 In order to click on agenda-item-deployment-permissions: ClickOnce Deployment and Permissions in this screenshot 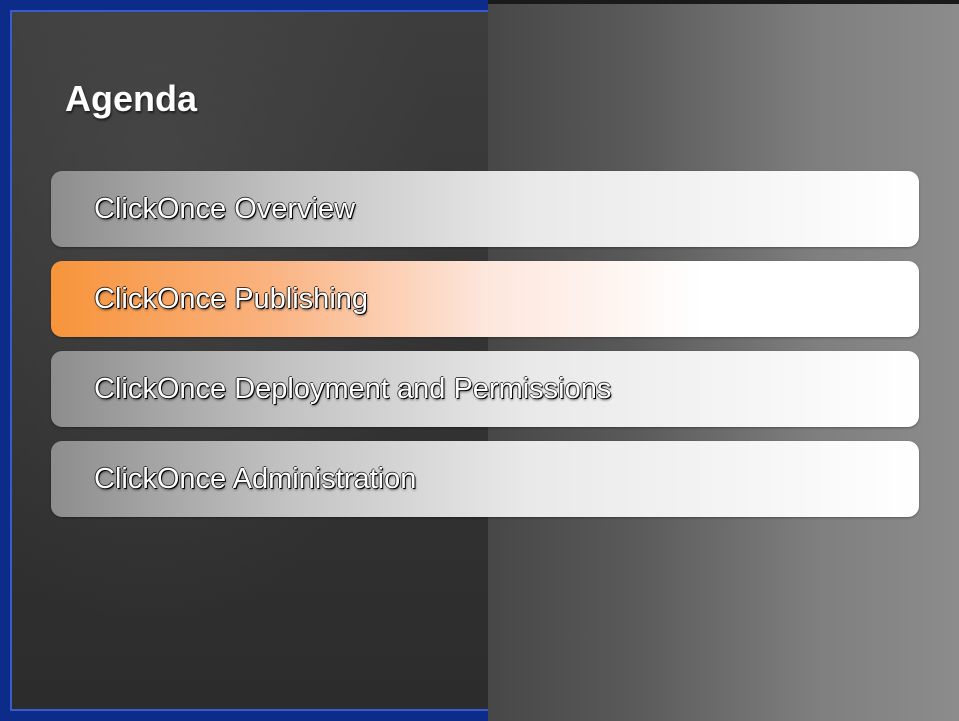, I will do `click(485, 389)`.